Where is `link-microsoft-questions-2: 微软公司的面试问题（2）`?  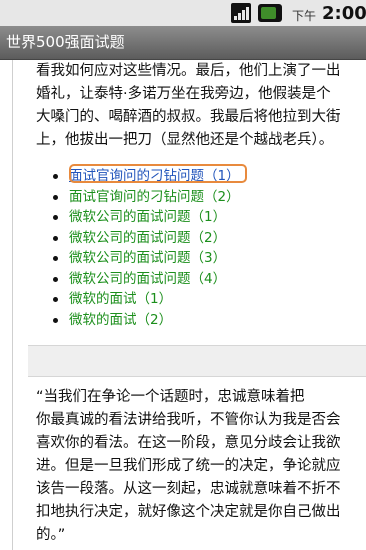
link-microsoft-questions-2: 微软公司的面试问题（2） is located at coordinates (146, 238).